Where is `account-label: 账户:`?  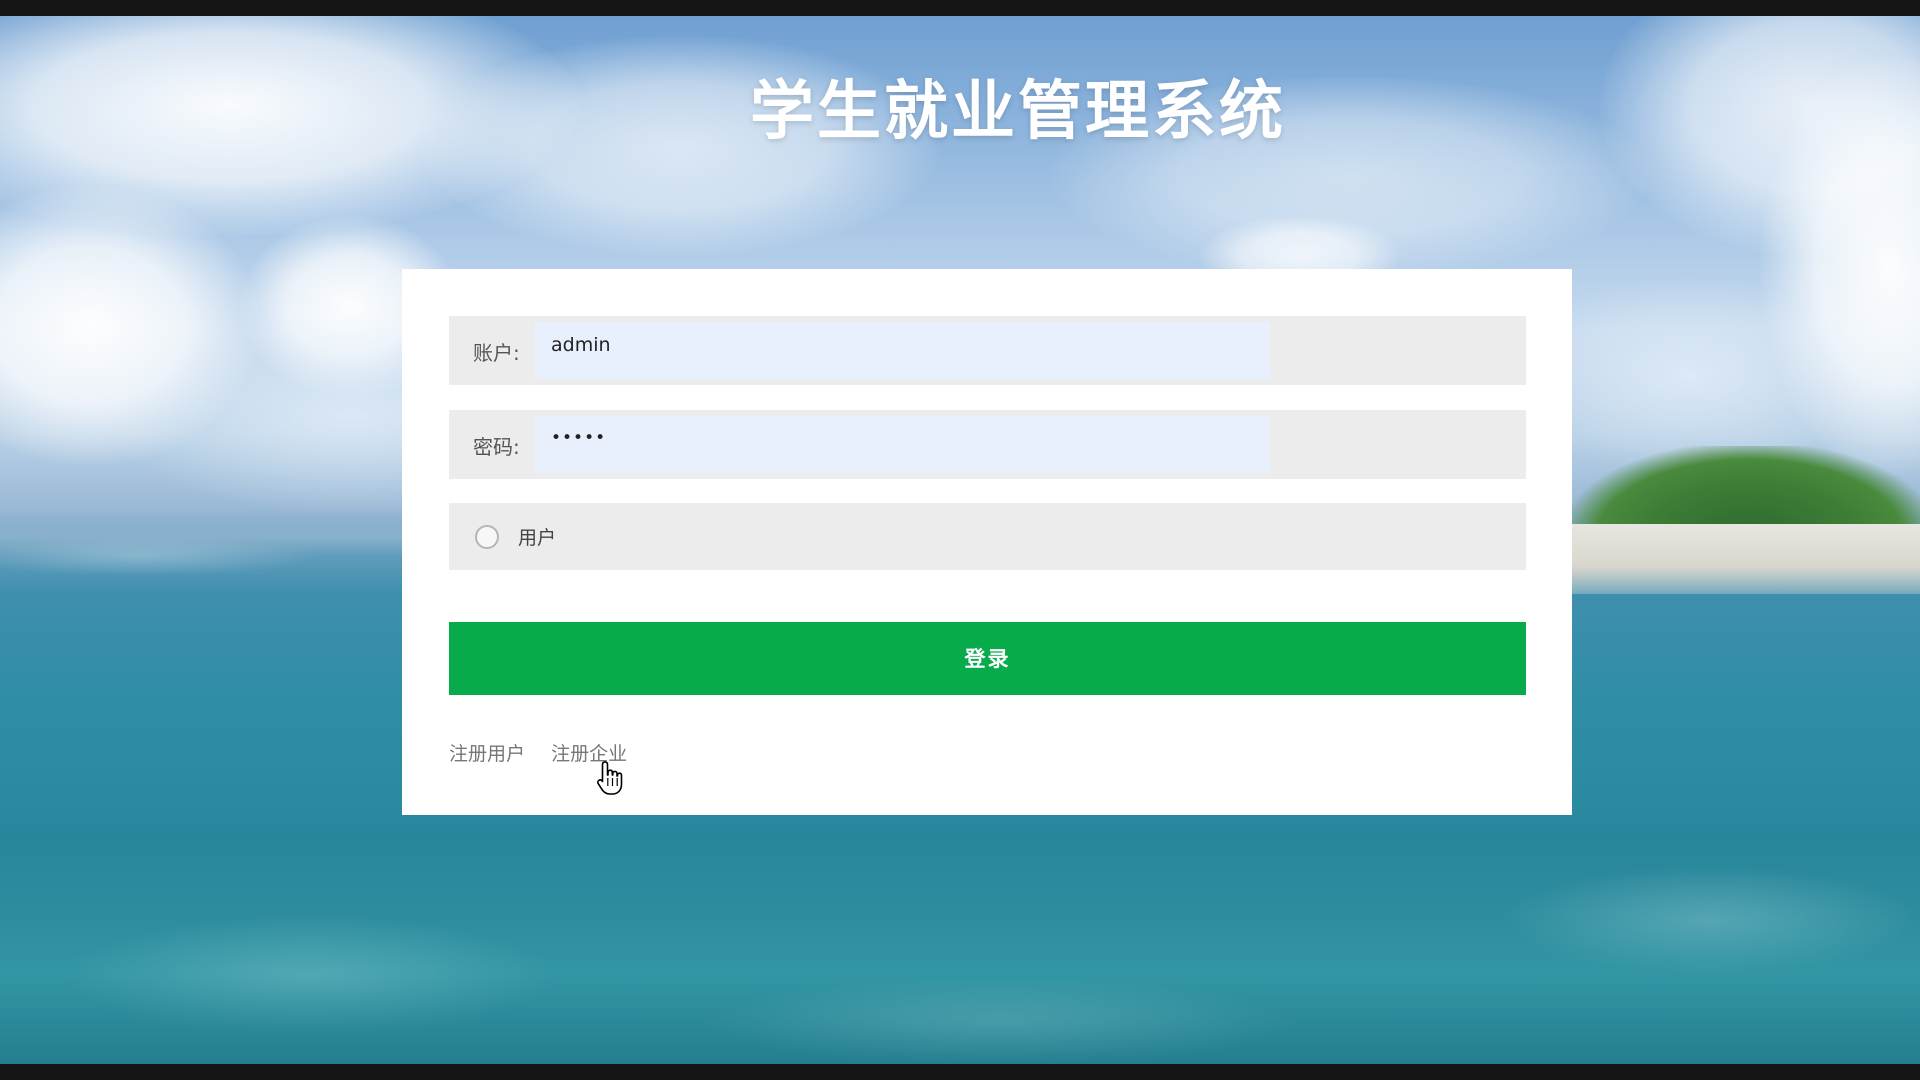
account-label: 账户: is located at coordinates (496, 353).